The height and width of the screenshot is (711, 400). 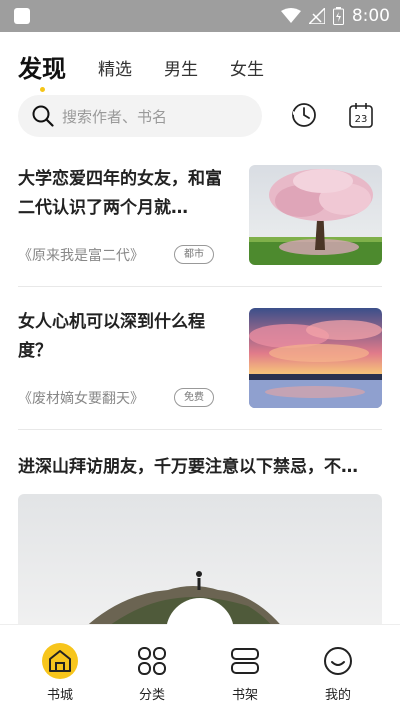 I want to click on calendar-icon: 23, so click(x=361, y=115).